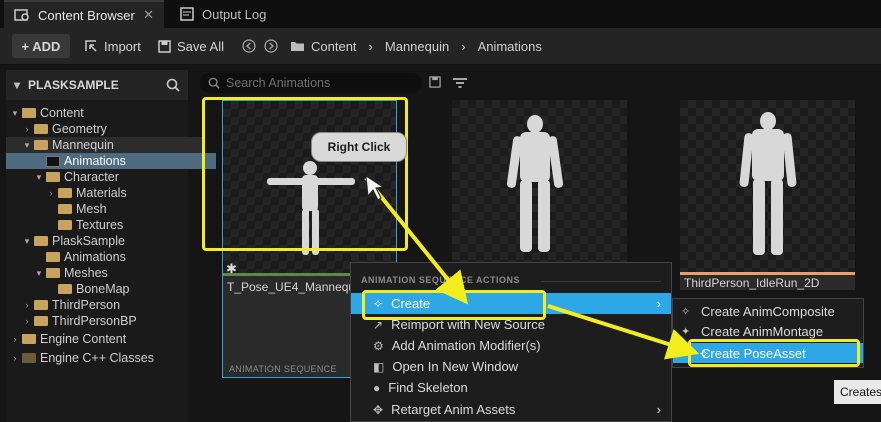  Describe the element at coordinates (359, 147) in the screenshot. I see `right-click-callout: Right Click` at that location.